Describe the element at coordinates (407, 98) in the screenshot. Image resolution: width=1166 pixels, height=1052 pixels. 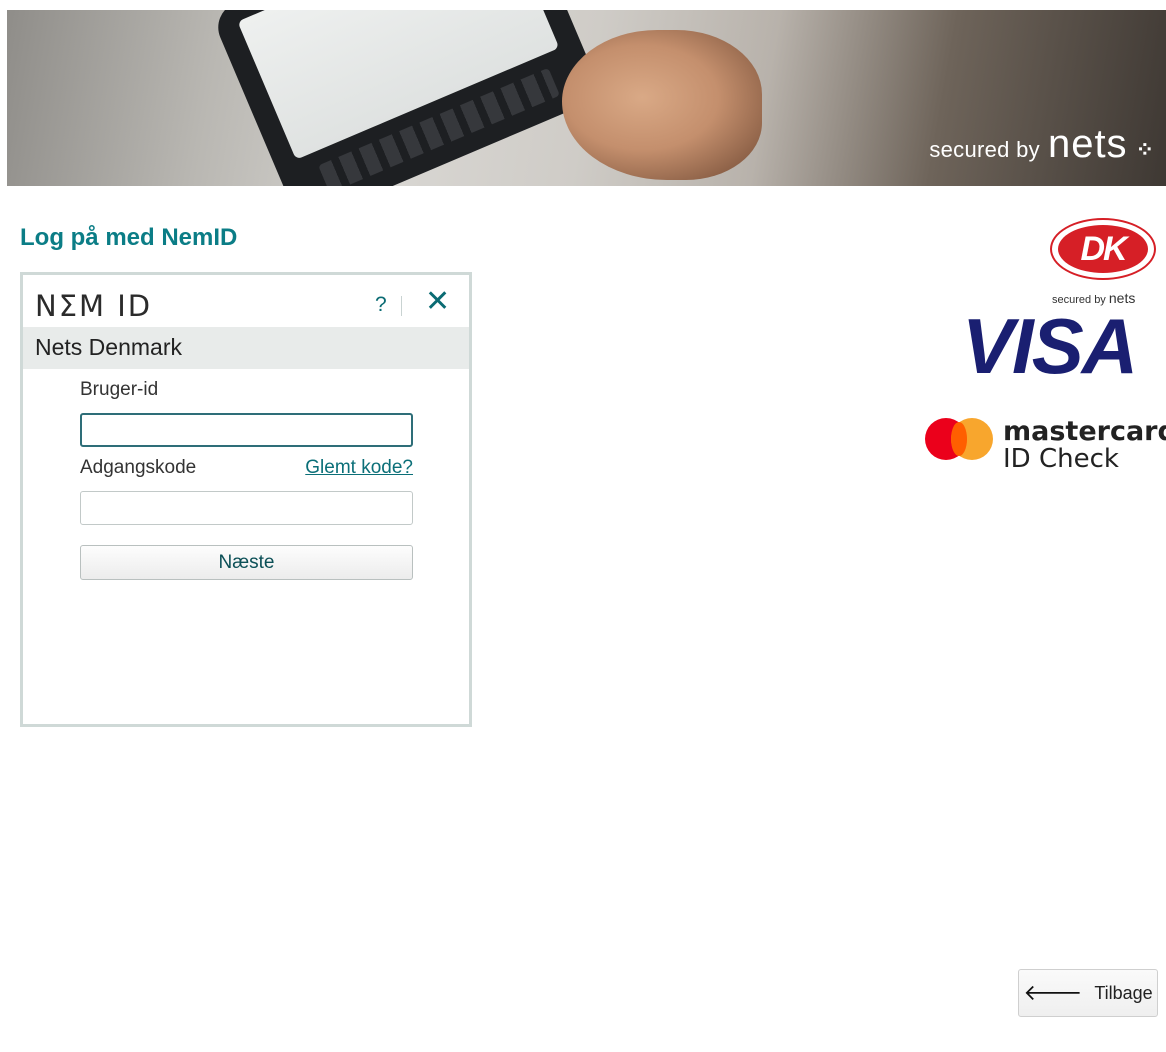
I see `phone-image` at that location.